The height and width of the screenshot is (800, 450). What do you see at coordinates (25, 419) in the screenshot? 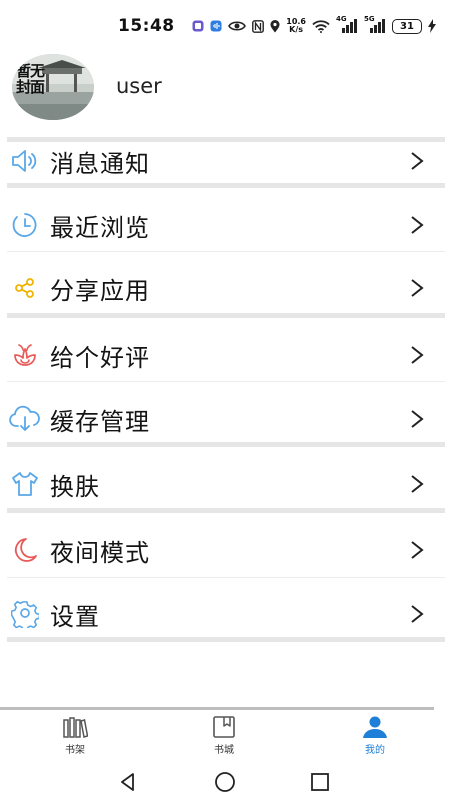
I see `cloud-download-icon` at bounding box center [25, 419].